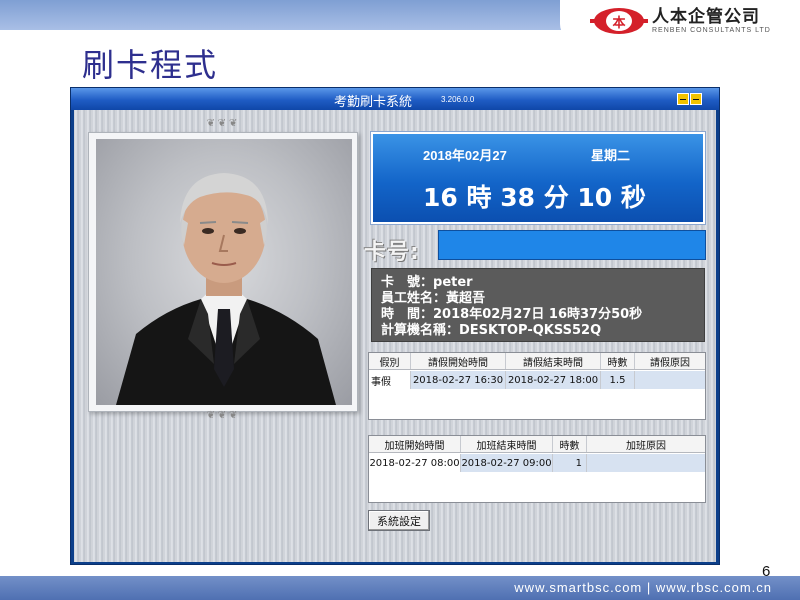 This screenshot has width=800, height=600. Describe the element at coordinates (222, 123) in the screenshot. I see `ornament-top-icon: ❦ ❦ ❦` at that location.